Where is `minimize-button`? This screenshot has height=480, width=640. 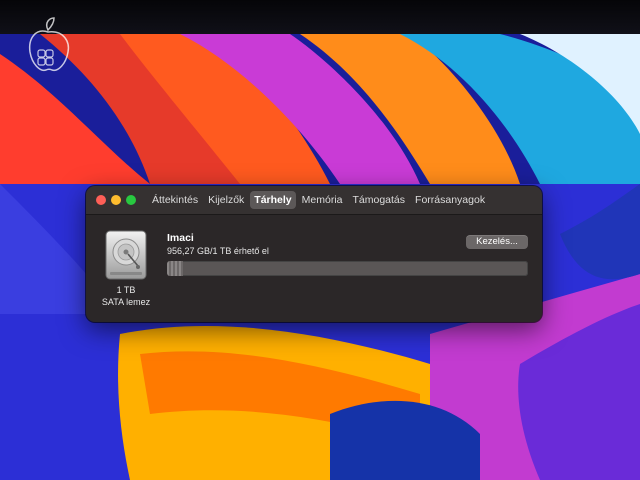 minimize-button is located at coordinates (116, 200).